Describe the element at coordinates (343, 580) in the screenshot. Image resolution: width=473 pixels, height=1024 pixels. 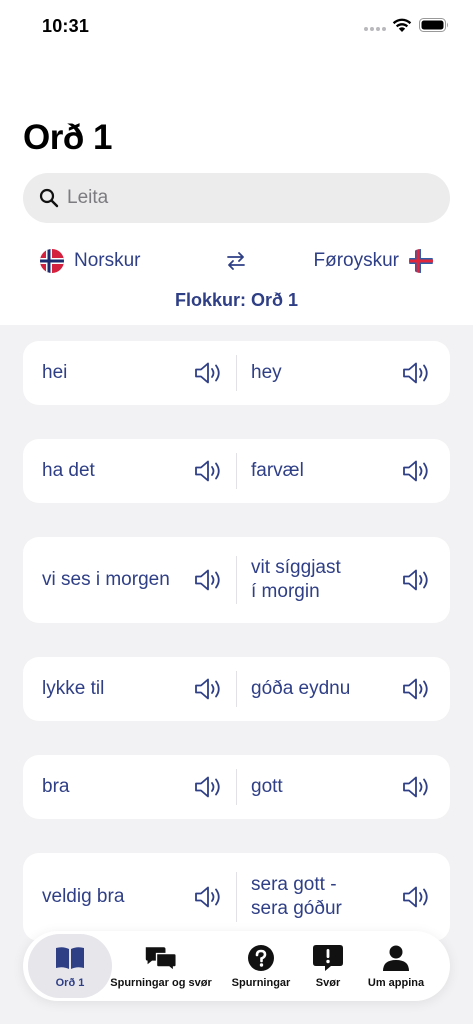
I see `target-word-cell: vit síggjast í morgin` at that location.